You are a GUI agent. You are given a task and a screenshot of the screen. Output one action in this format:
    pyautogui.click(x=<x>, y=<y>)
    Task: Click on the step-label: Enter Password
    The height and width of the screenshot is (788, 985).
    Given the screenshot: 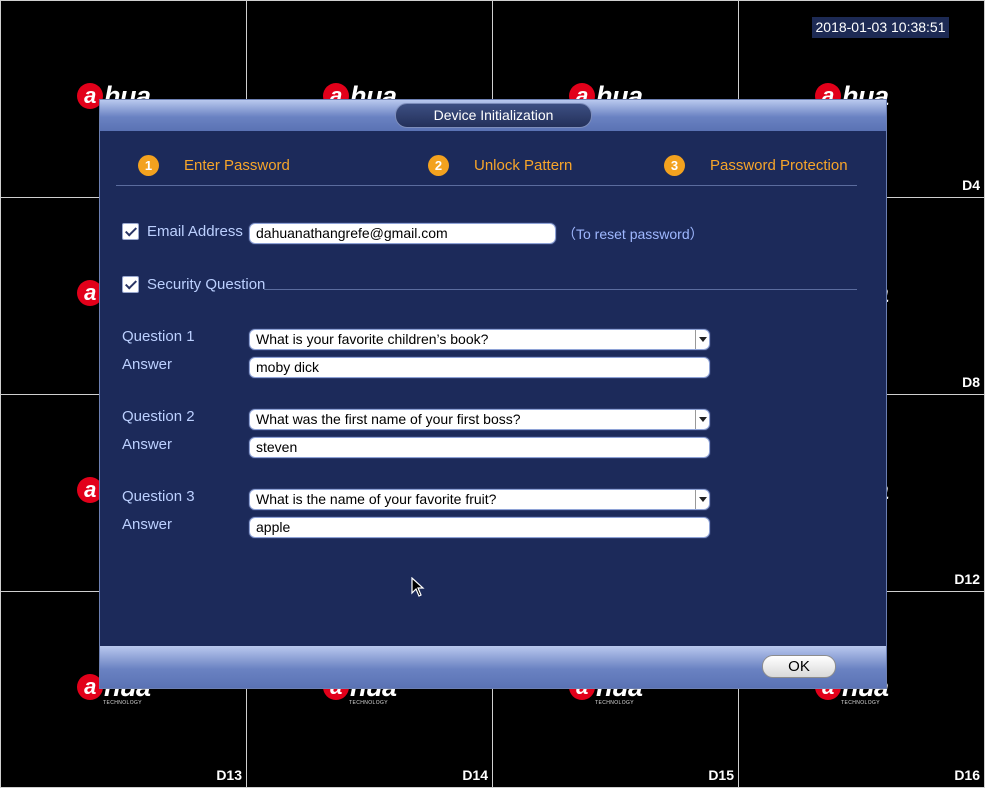 What is the action you would take?
    pyautogui.click(x=237, y=165)
    